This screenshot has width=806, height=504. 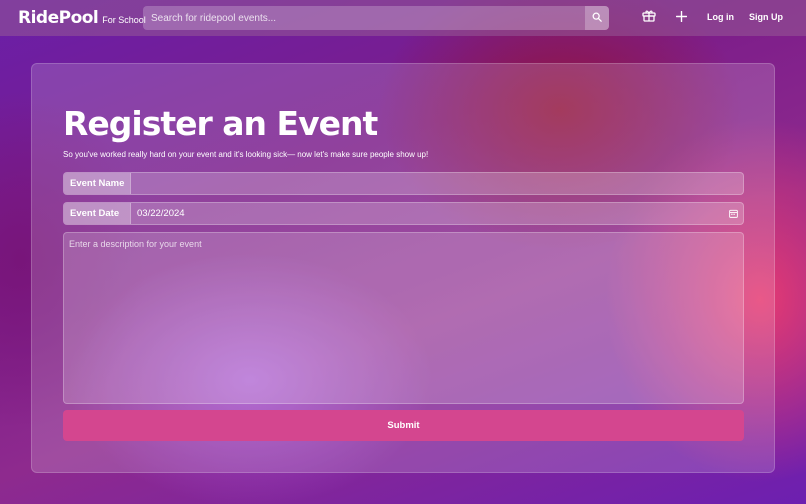 I want to click on plus-icon, so click(x=681, y=18).